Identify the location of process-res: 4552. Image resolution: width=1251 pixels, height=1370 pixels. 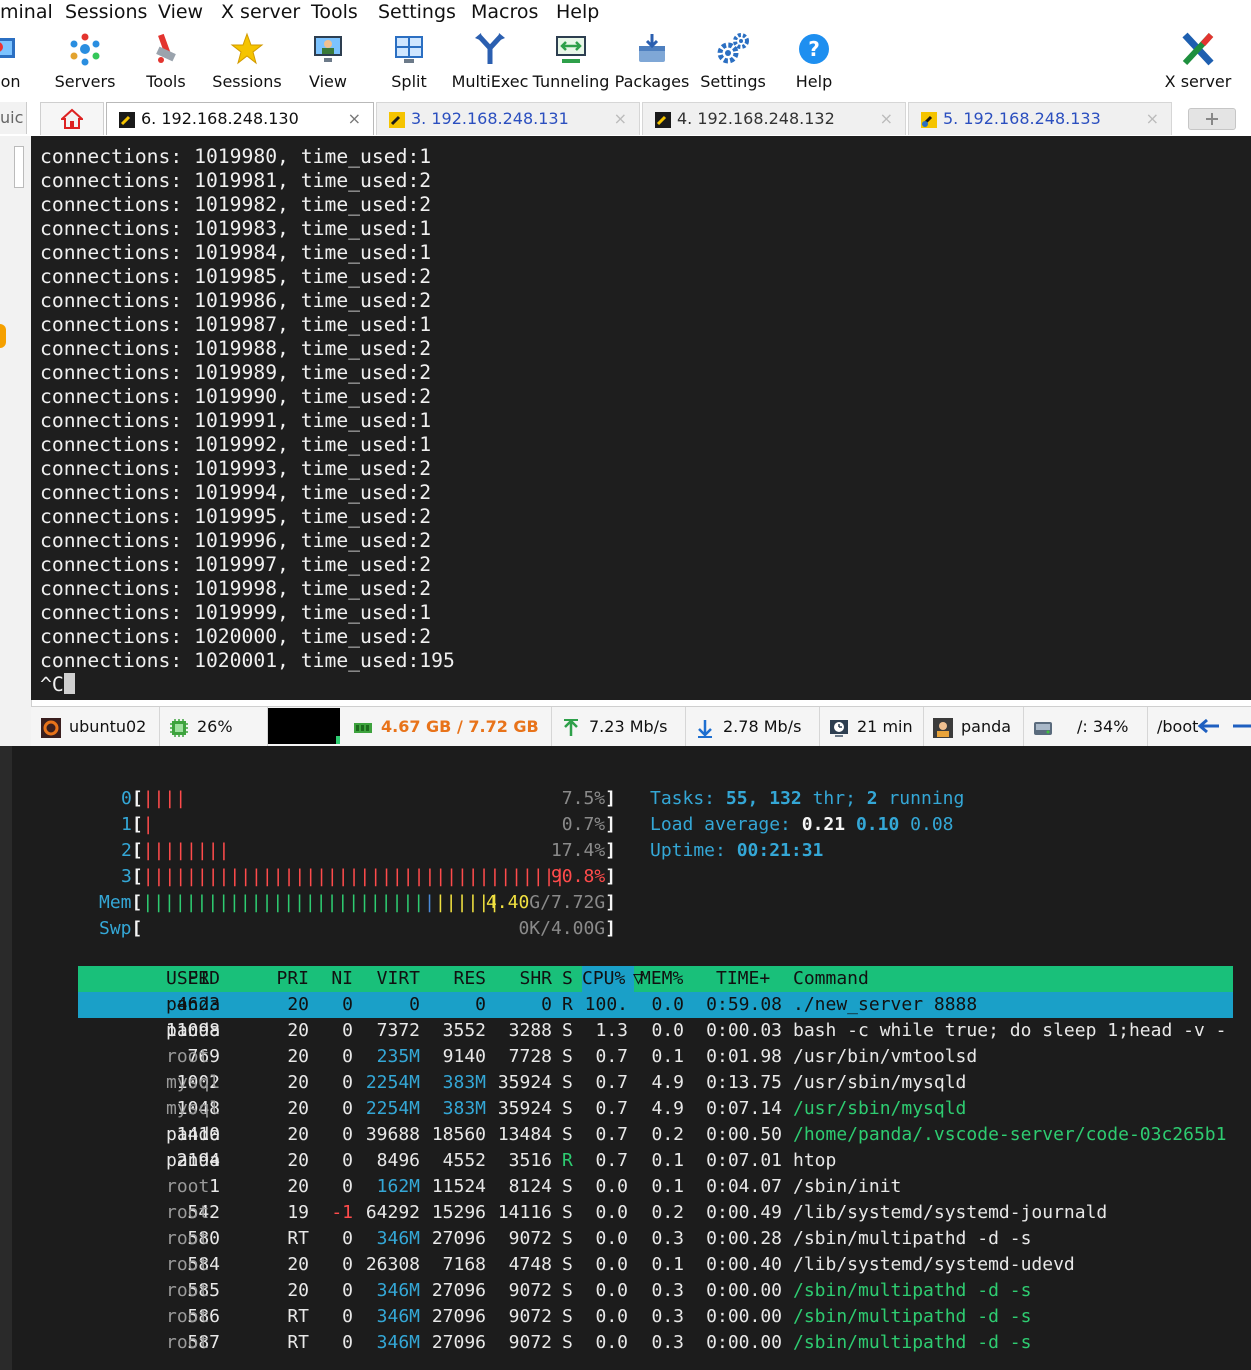
(464, 1160).